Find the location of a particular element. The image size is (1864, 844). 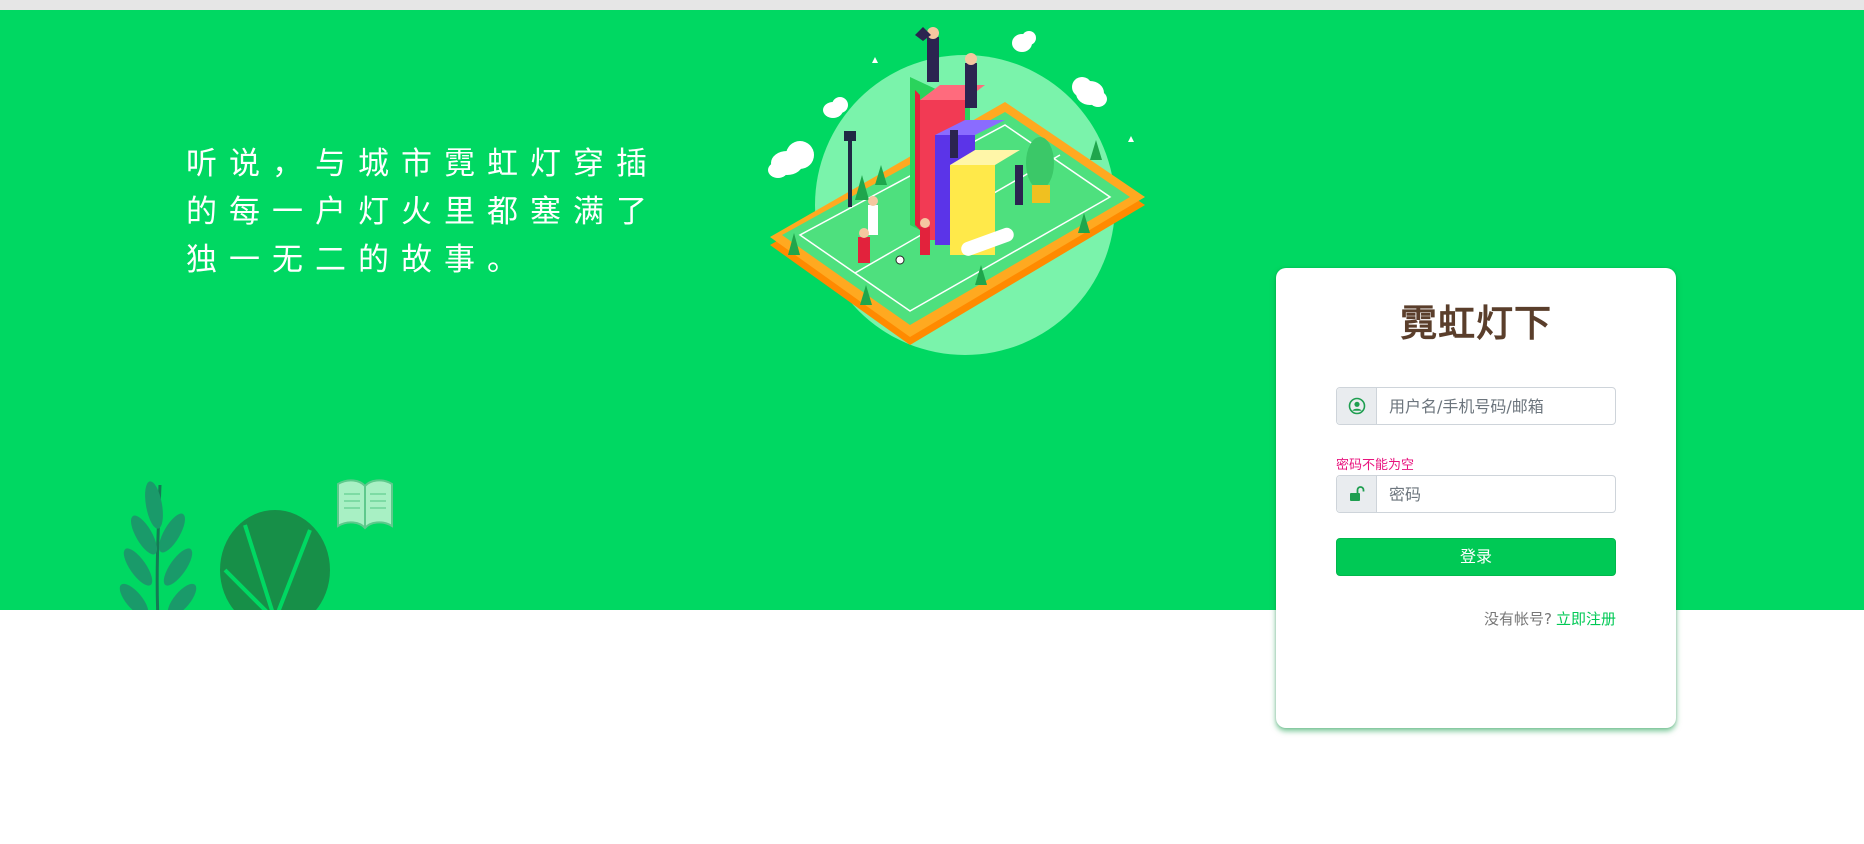

login-card: 霓虹灯下 密码不能为空 登录 没有帐号?立即注册 is located at coordinates (1476, 498).